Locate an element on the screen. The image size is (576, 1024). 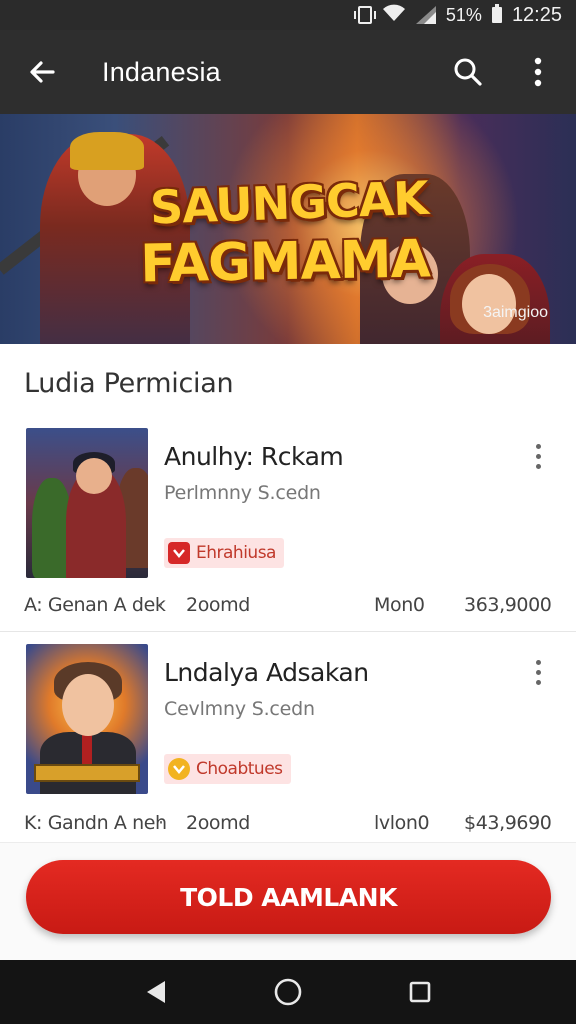
back-button is located at coordinates (42, 72).